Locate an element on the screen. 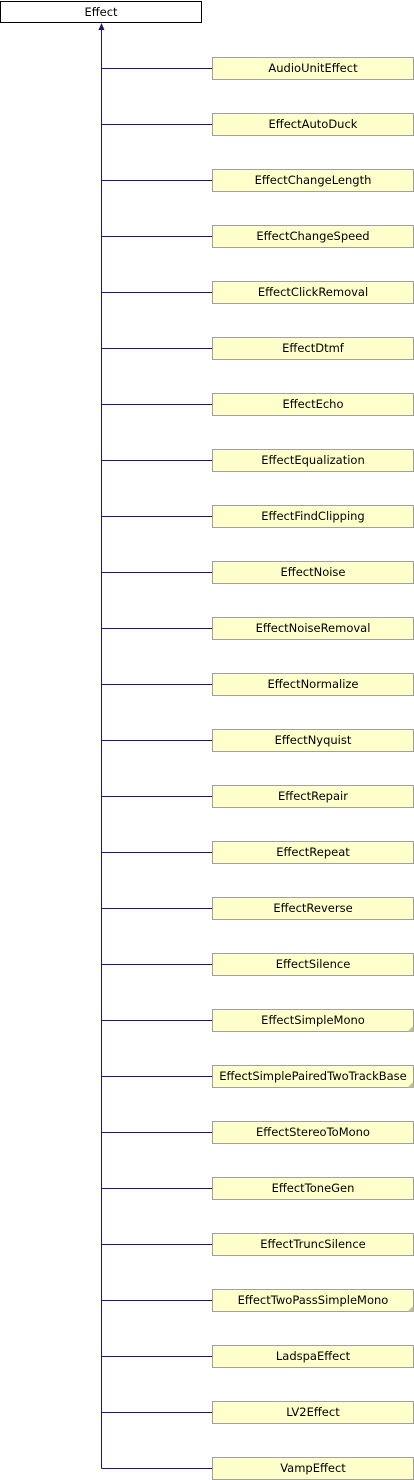 The height and width of the screenshot is (1480, 414). derived-class-node-effectsilence: EffectSilence is located at coordinates (313, 964).